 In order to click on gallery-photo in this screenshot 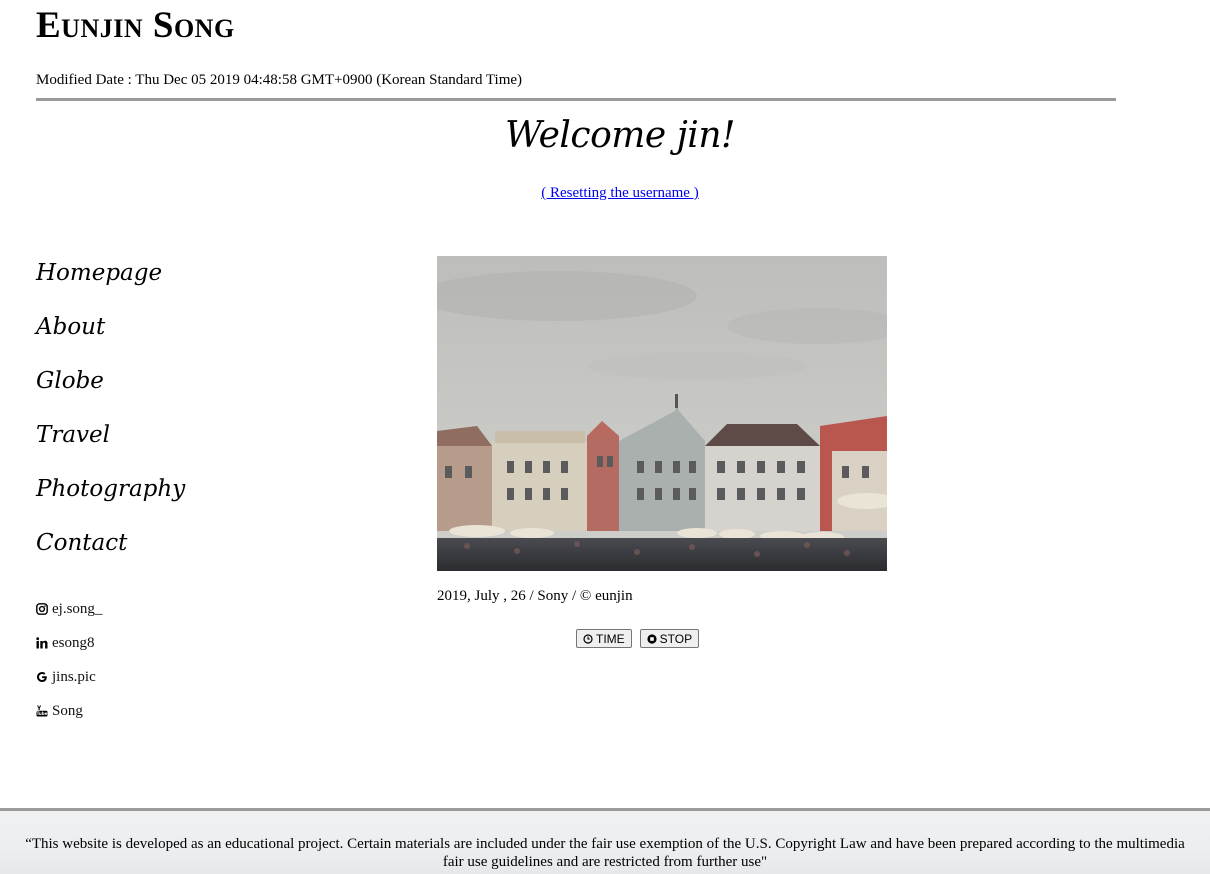, I will do `click(662, 413)`.